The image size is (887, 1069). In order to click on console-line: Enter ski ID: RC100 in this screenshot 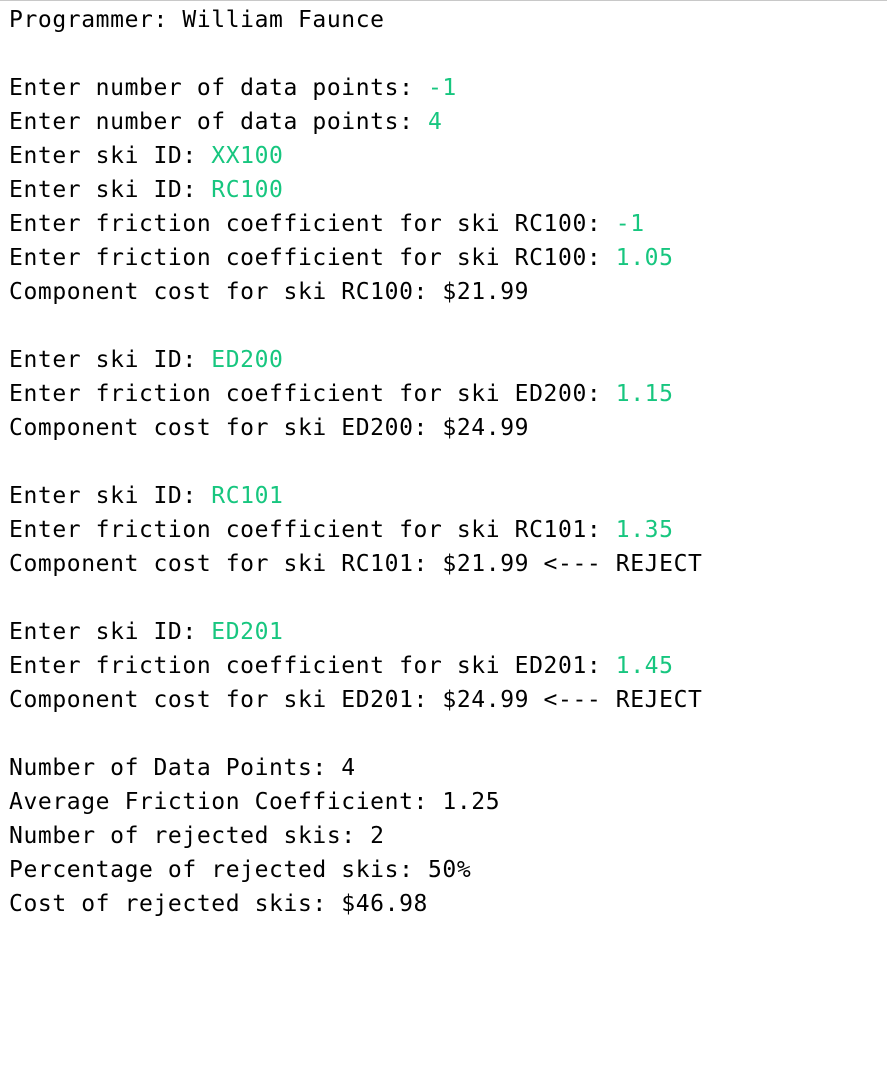, I will do `click(444, 190)`.